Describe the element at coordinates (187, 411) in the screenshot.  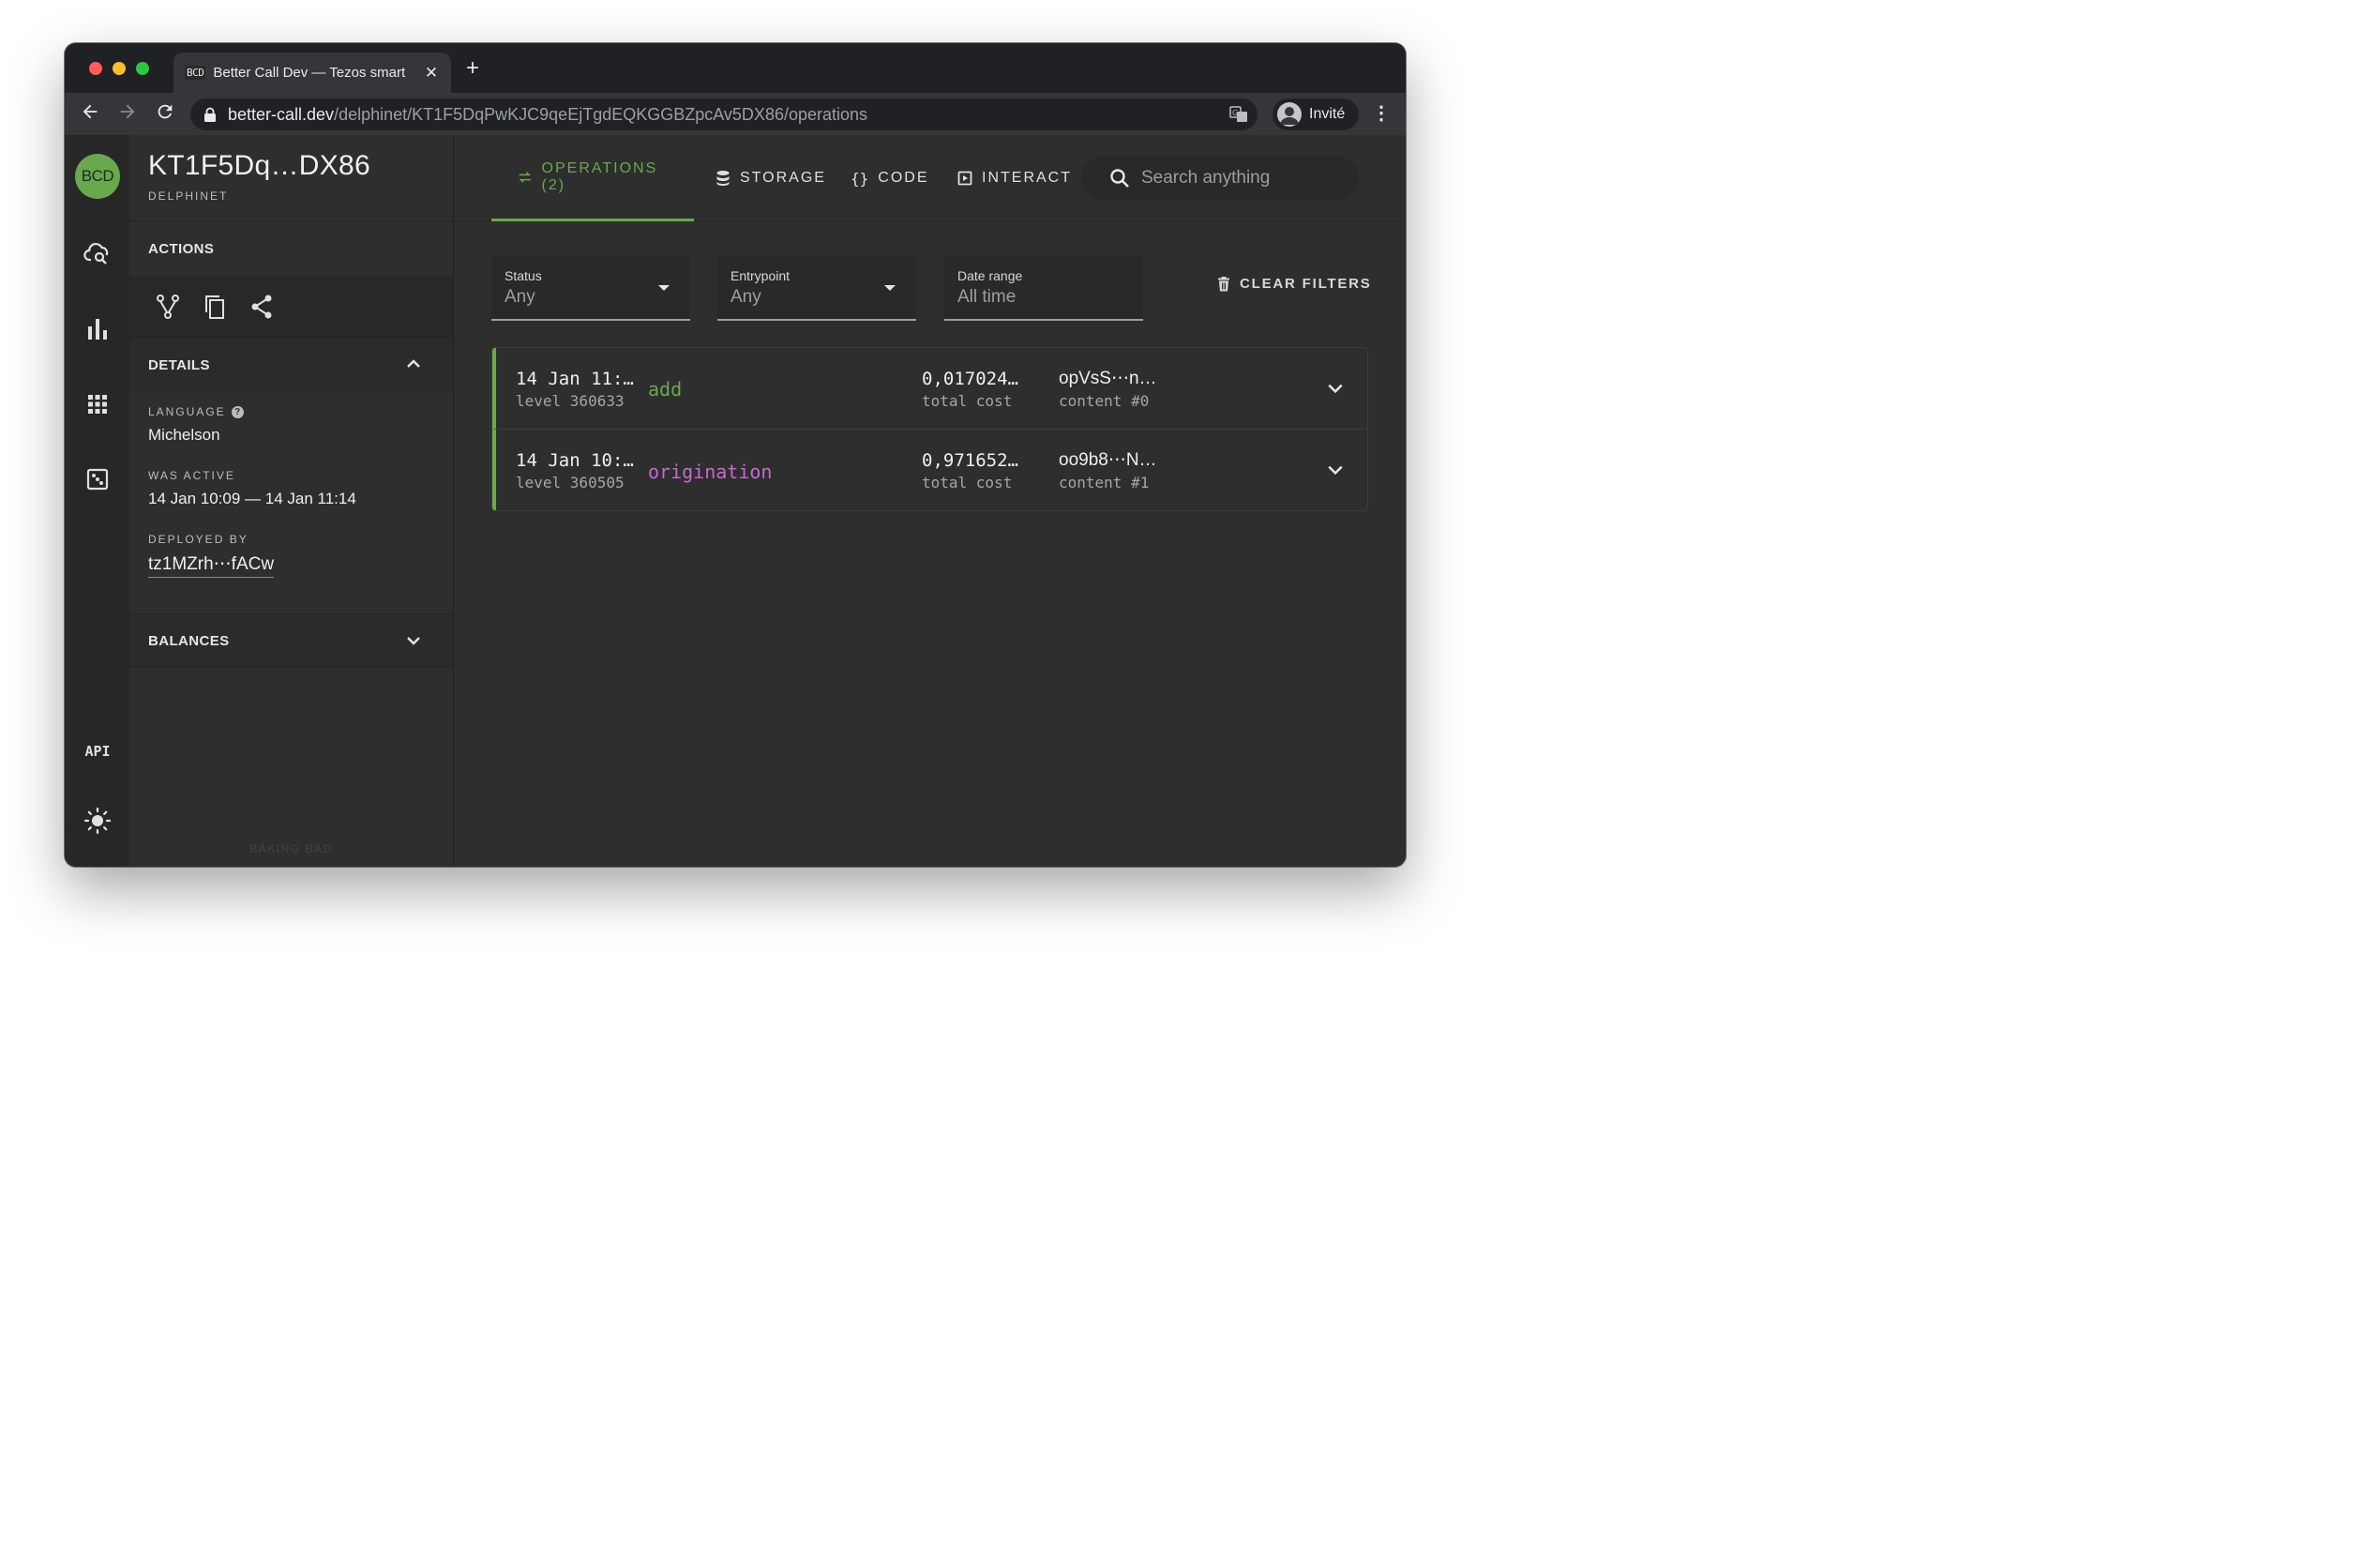
I see `language-label-text: LANGUAGE` at that location.